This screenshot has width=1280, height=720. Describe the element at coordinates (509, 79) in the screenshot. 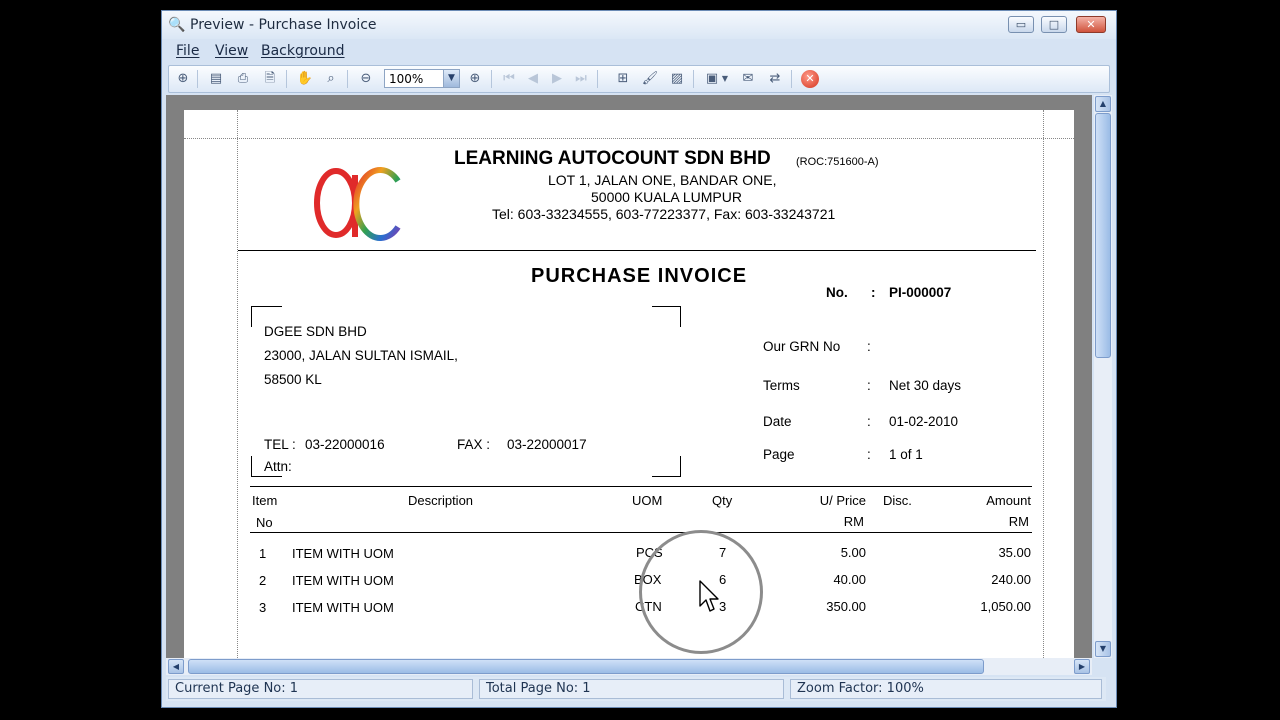

I see `first-page-icon: ⏮` at that location.